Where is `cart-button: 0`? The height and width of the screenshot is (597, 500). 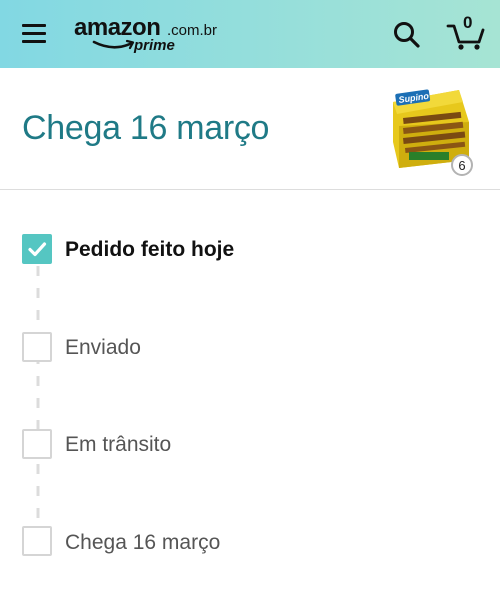
cart-button: 0 is located at coordinates (466, 34).